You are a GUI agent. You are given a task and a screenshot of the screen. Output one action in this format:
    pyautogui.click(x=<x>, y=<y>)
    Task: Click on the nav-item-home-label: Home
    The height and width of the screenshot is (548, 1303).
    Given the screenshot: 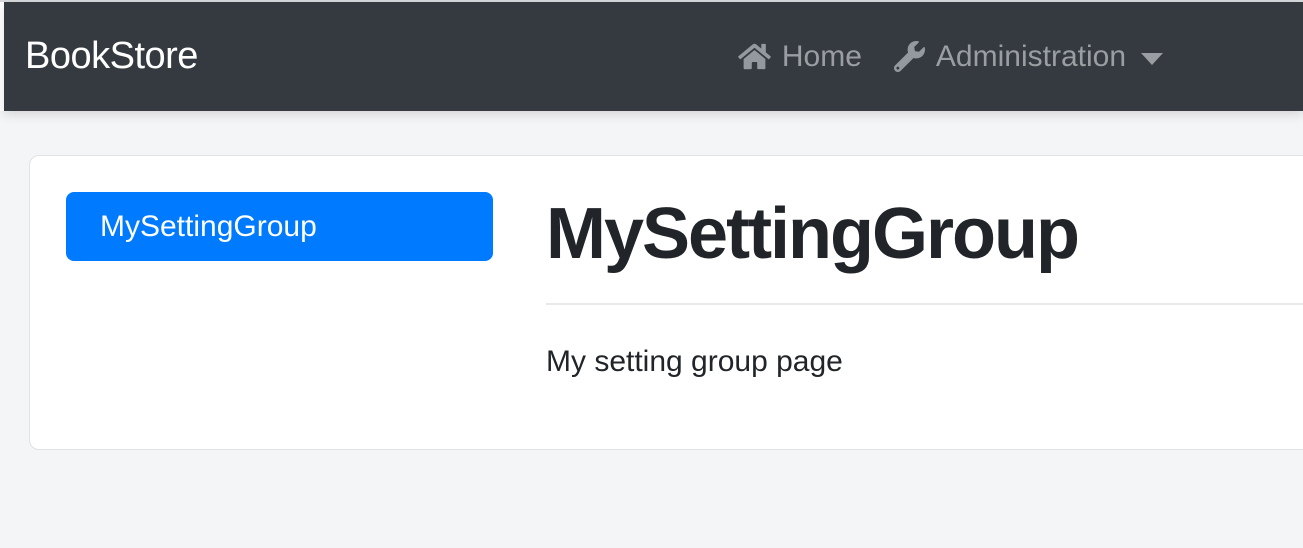 What is the action you would take?
    pyautogui.click(x=821, y=56)
    